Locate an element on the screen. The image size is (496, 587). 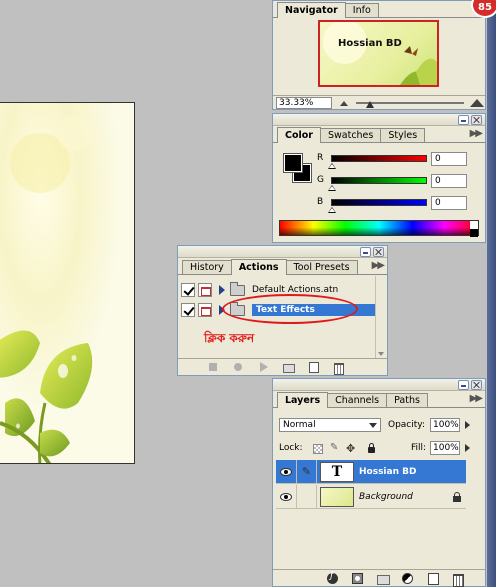
tab-paths: Paths is located at coordinates (407, 400).